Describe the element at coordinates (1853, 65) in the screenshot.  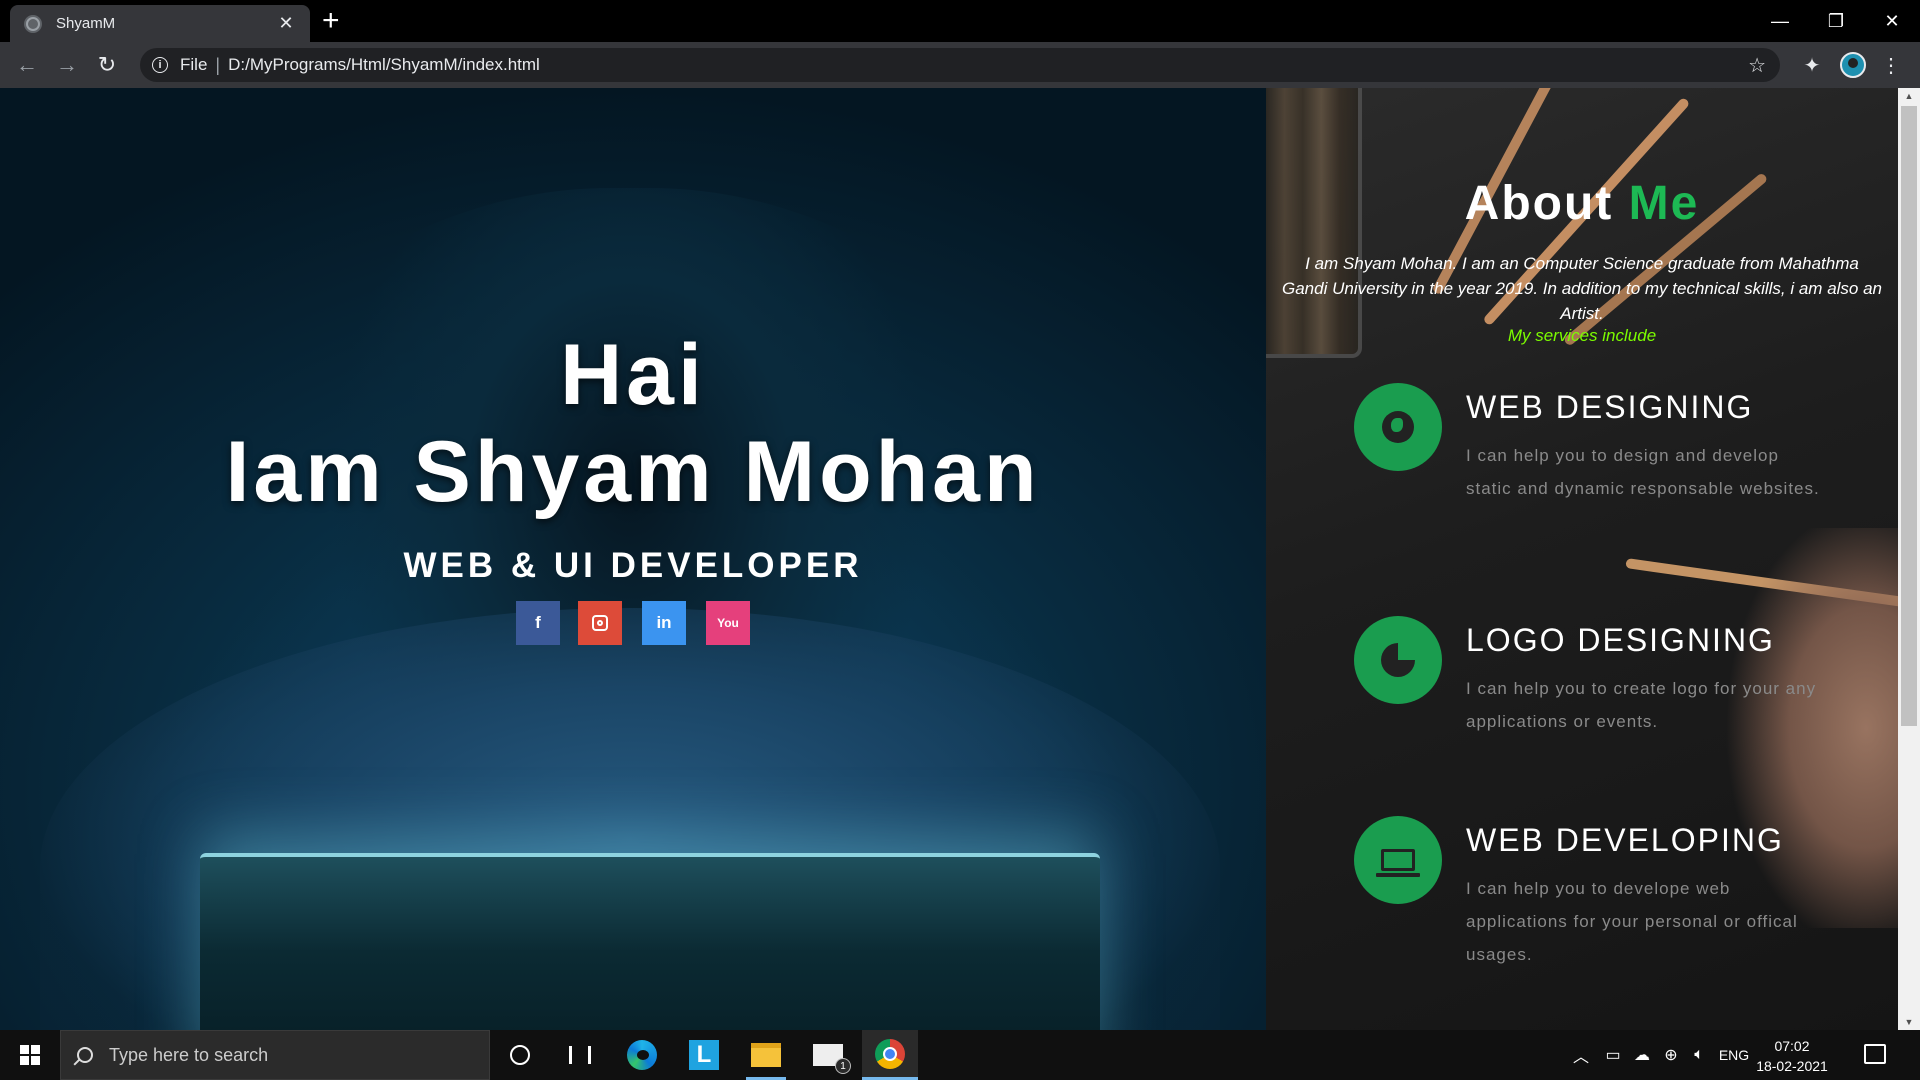
I see `profile-icon` at that location.